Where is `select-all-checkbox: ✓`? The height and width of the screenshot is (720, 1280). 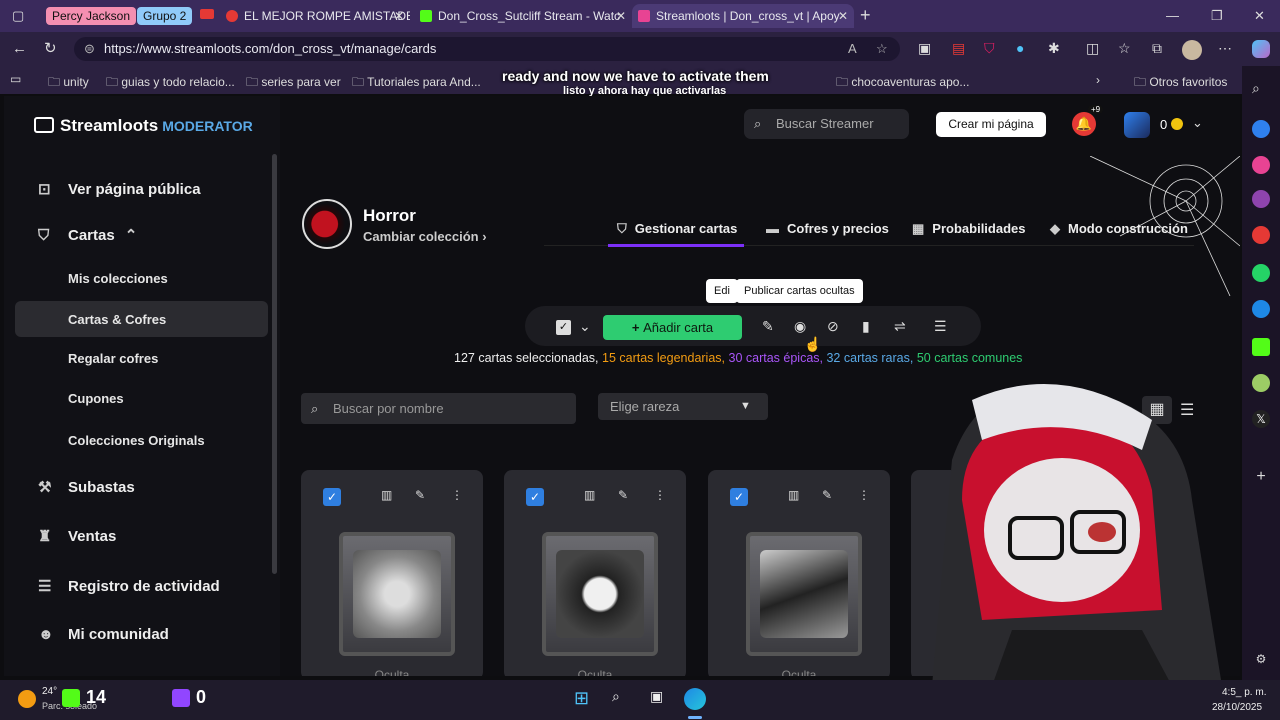 select-all-checkbox: ✓ is located at coordinates (563, 327).